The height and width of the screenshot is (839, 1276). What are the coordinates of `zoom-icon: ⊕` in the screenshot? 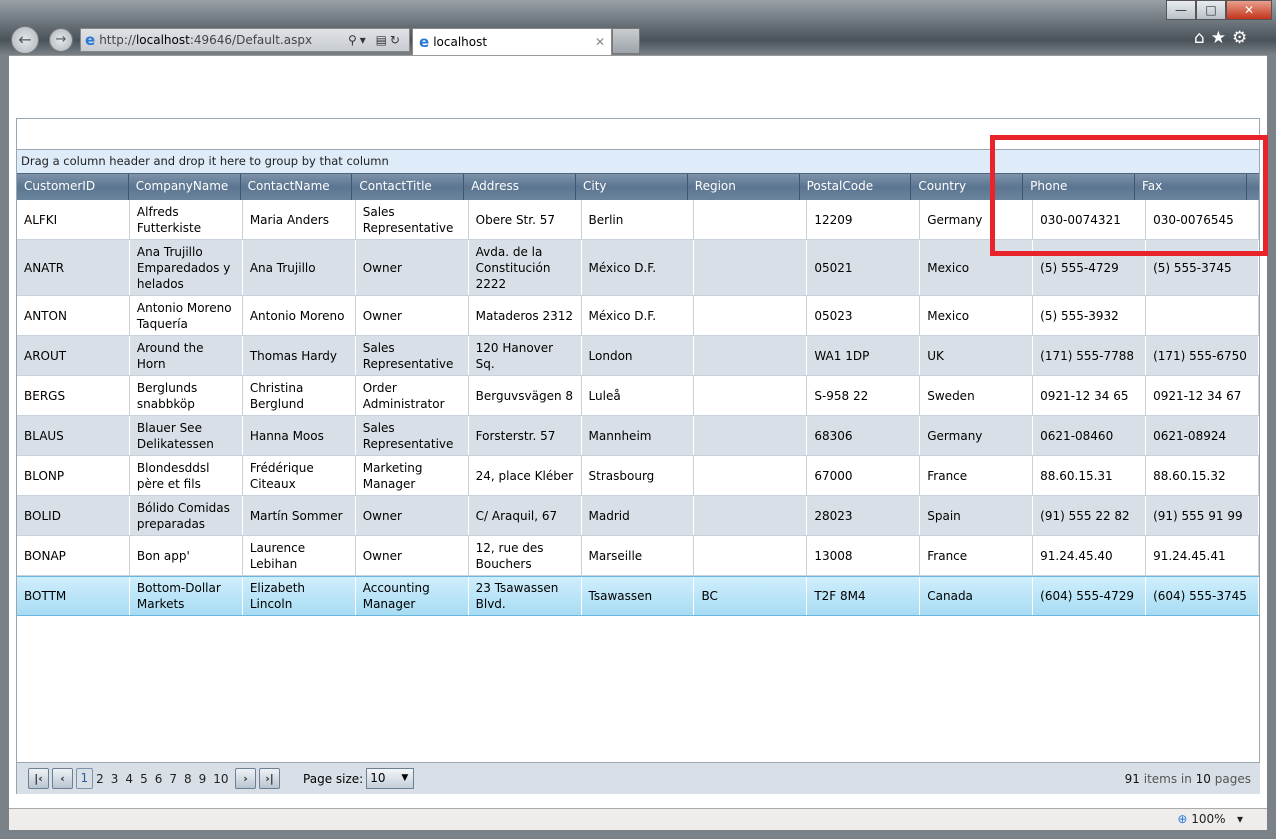 It's located at (1182, 819).